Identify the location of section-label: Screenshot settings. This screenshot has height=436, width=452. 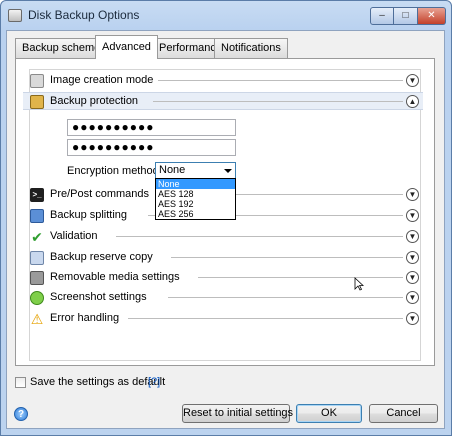
(98, 297).